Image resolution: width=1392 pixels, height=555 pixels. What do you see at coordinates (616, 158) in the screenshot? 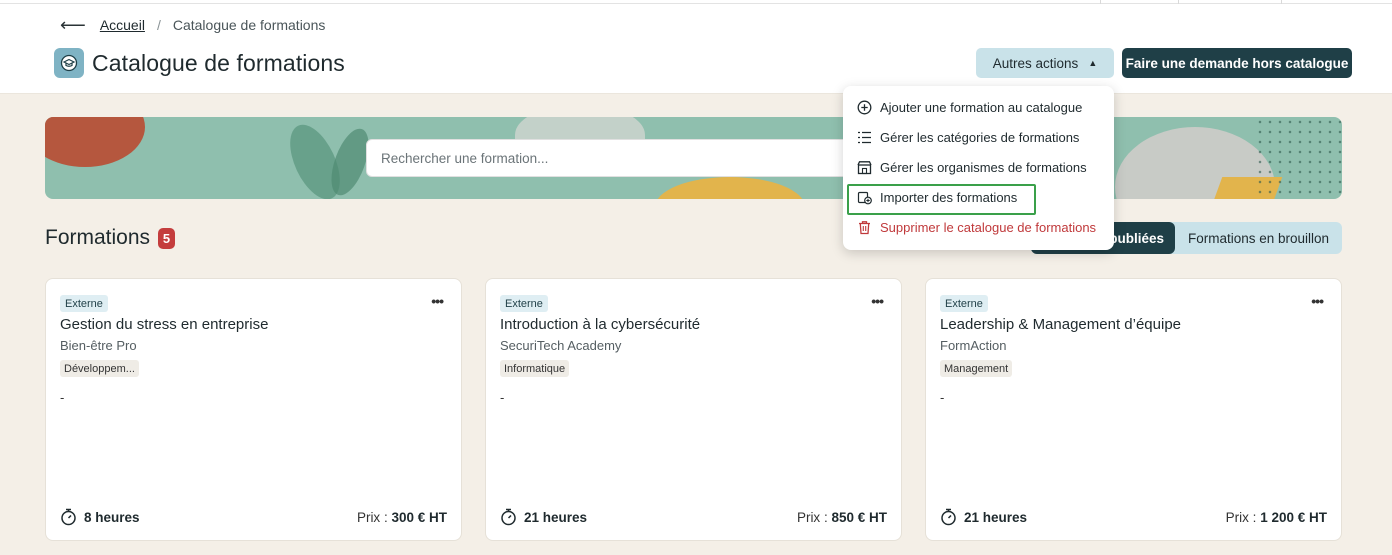
I see `search-input` at bounding box center [616, 158].